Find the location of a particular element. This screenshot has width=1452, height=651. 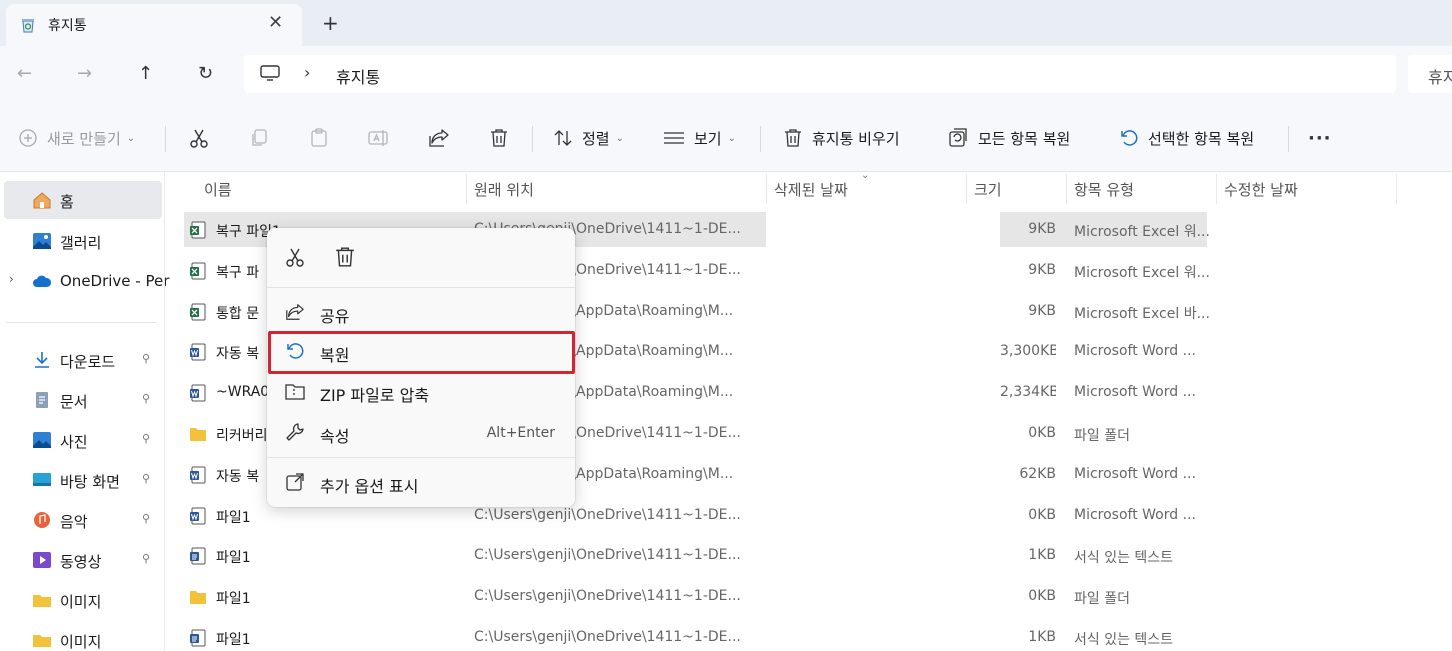

column-header-type: 항목 유형 is located at coordinates (1104, 189).